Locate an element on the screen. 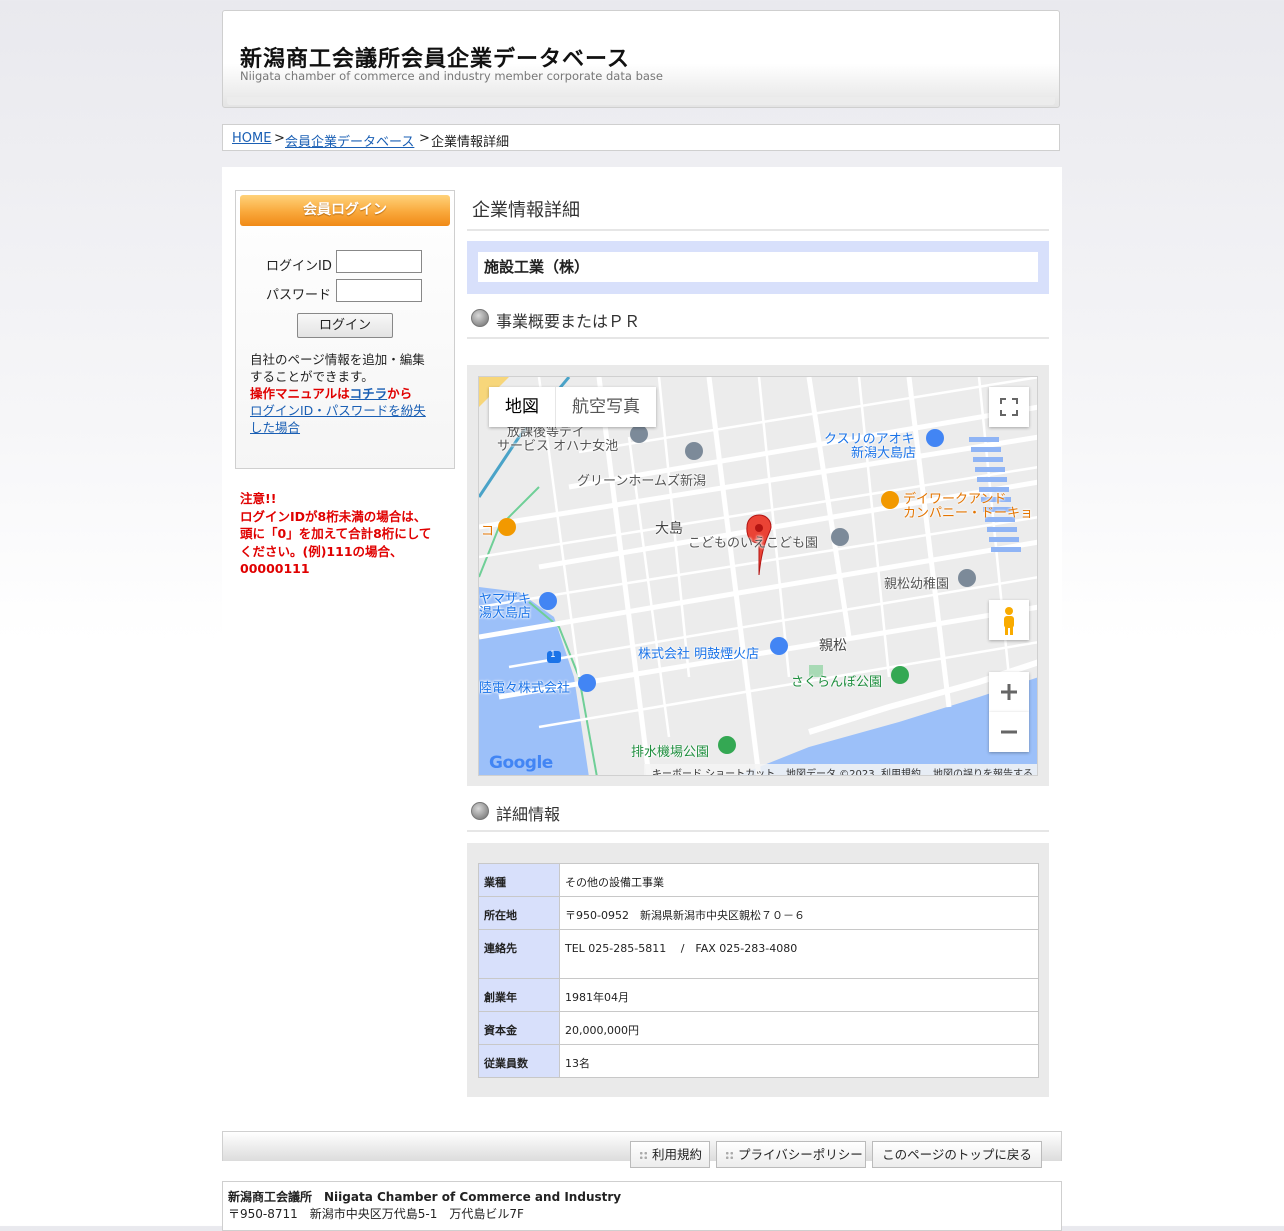 This screenshot has width=1284, height=1231. notice-line: ログインIDが8桁未満の場合は、 is located at coordinates (333, 516).